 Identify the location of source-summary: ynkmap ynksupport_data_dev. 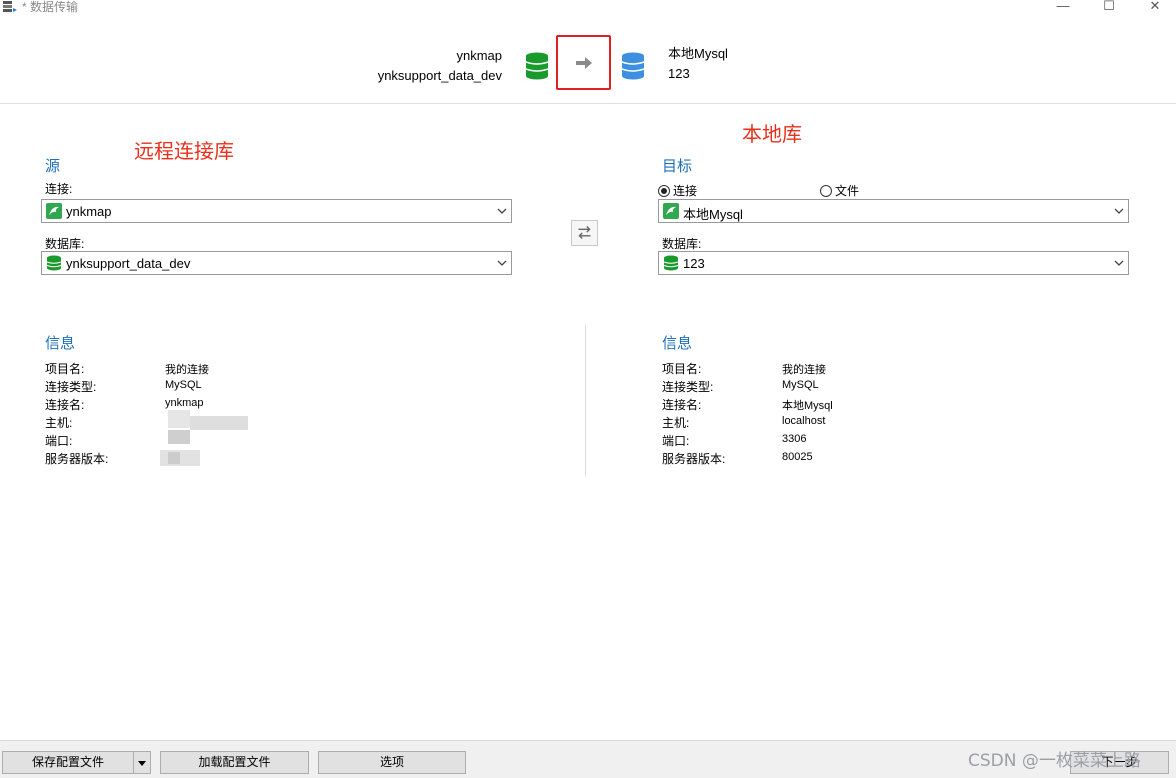
(440, 66).